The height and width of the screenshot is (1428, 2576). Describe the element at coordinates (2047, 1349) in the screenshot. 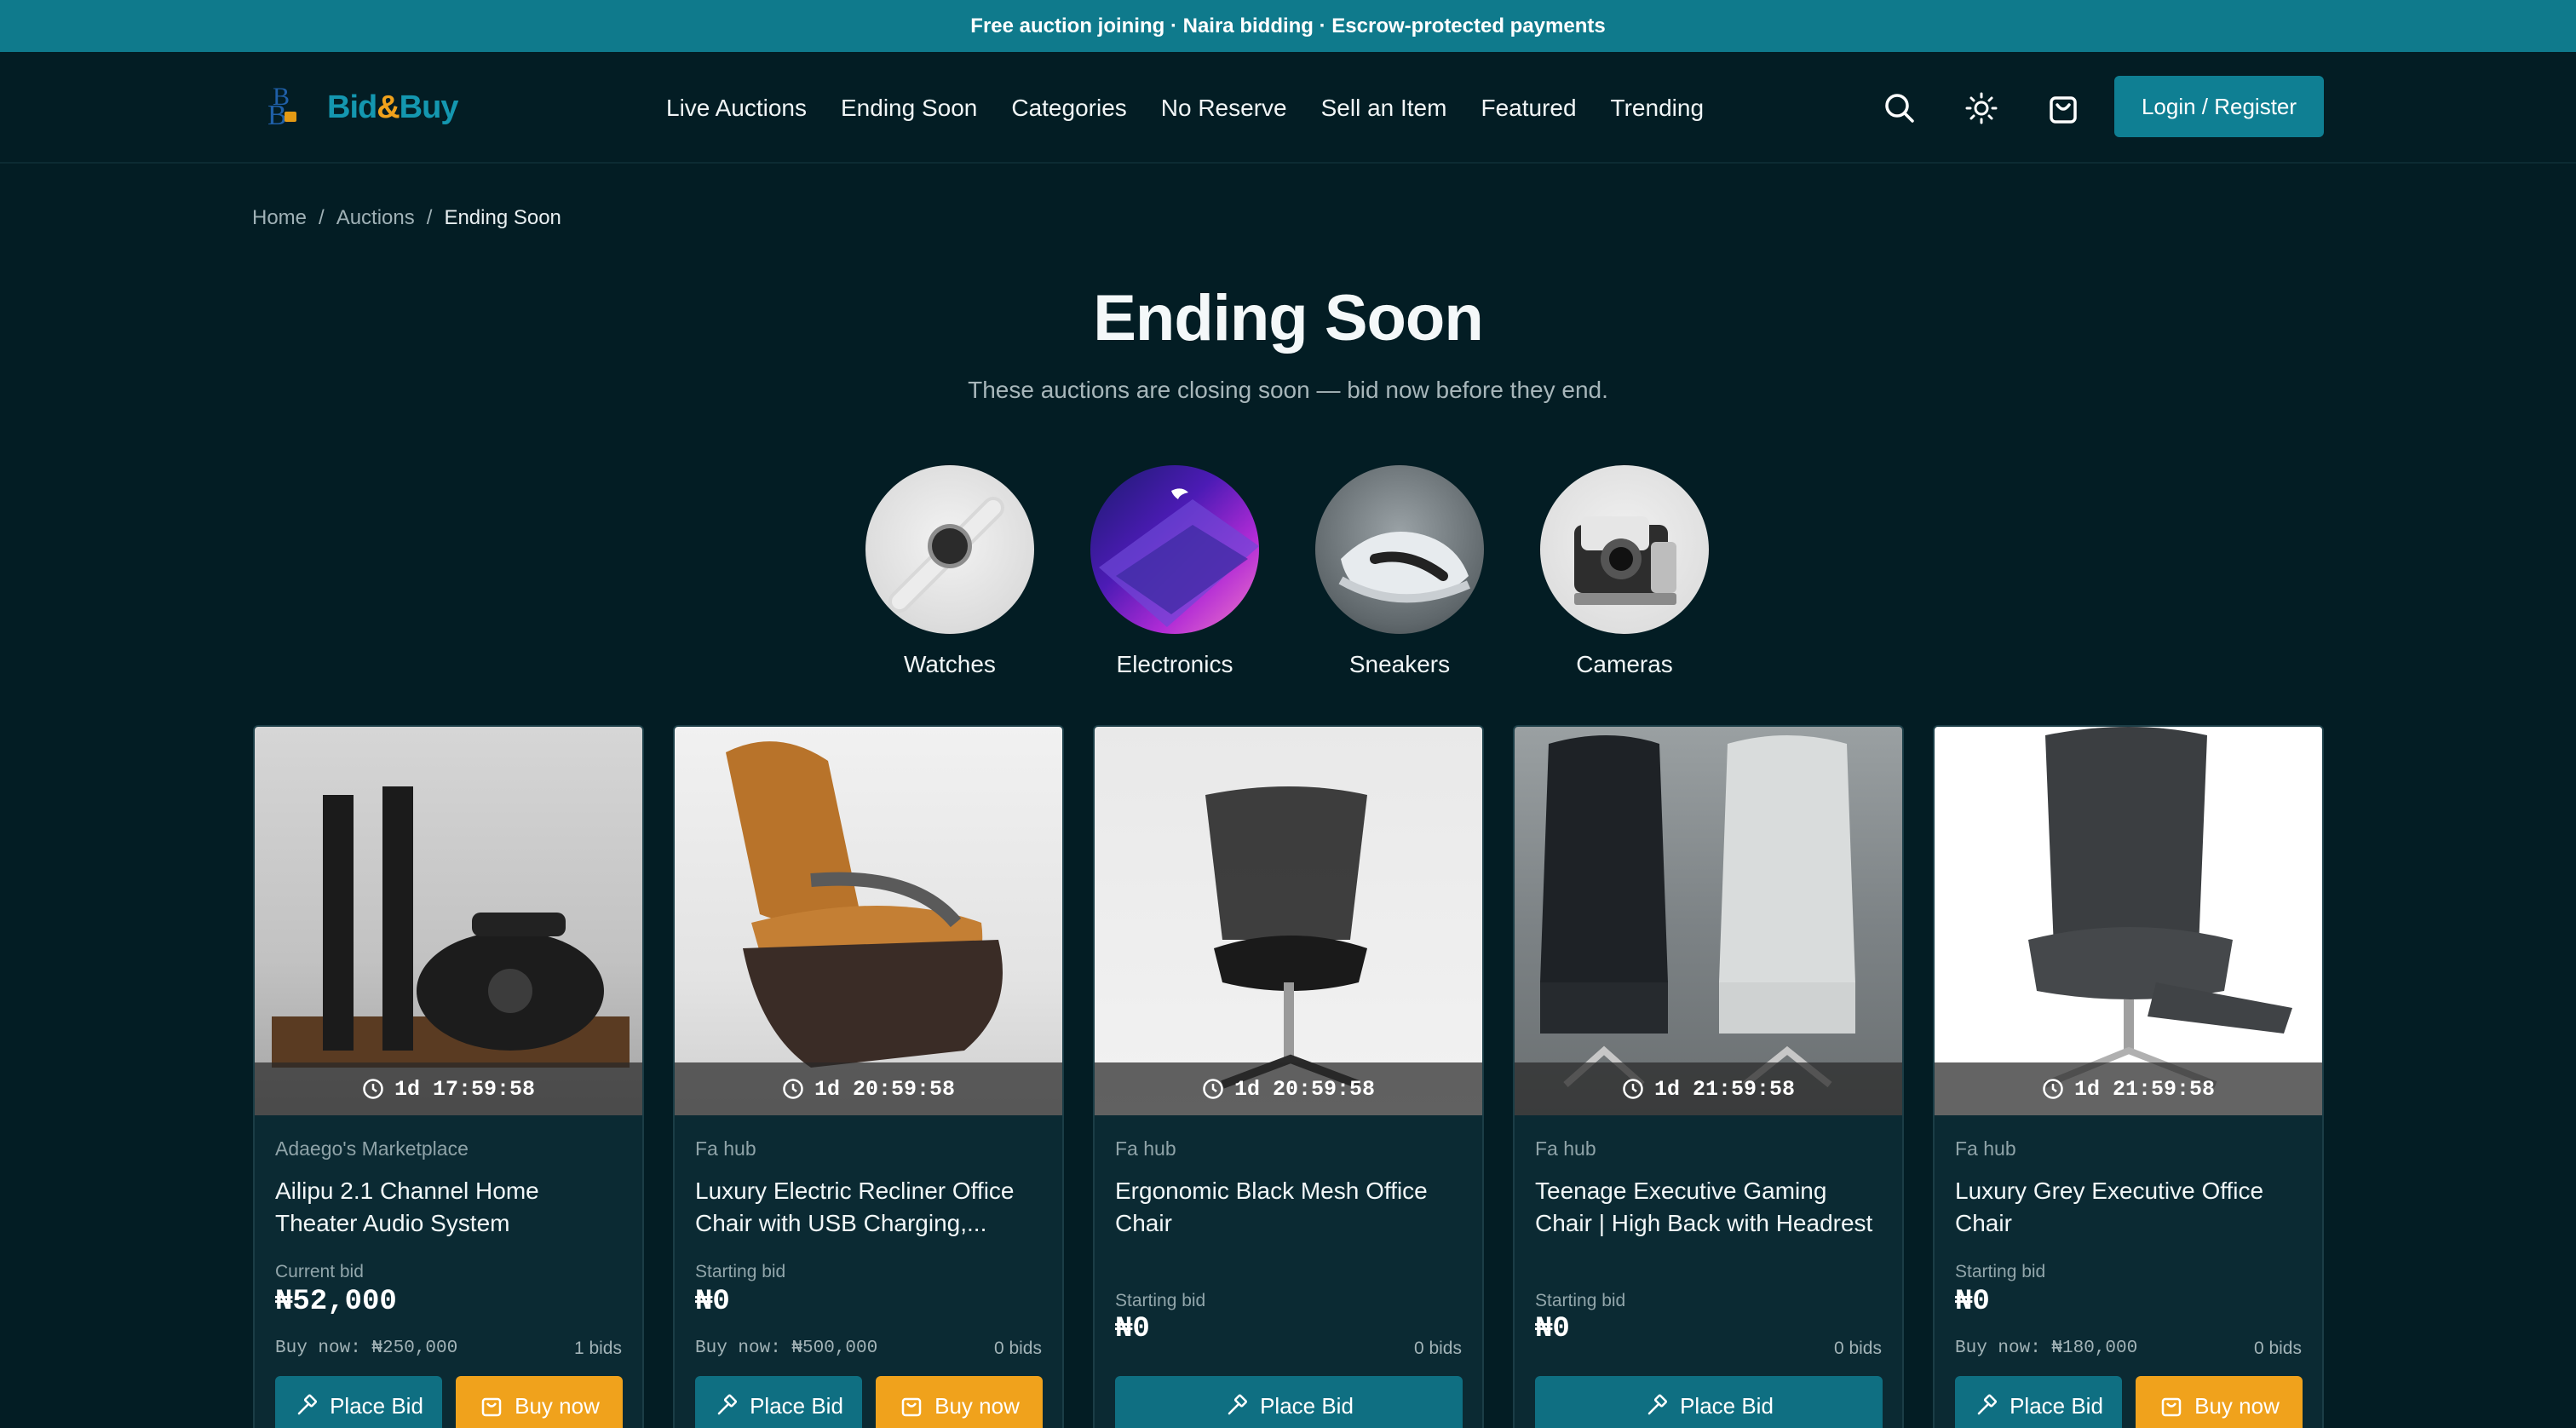

I see `buy-now-price: Buy now: ₦180,000` at that location.